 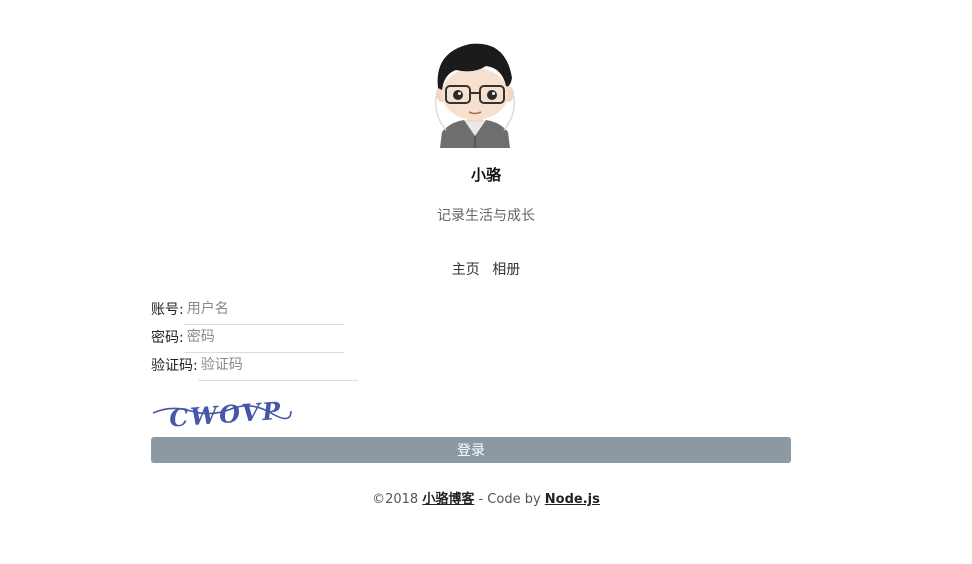 I want to click on password-label: 密码:, so click(x=167, y=338).